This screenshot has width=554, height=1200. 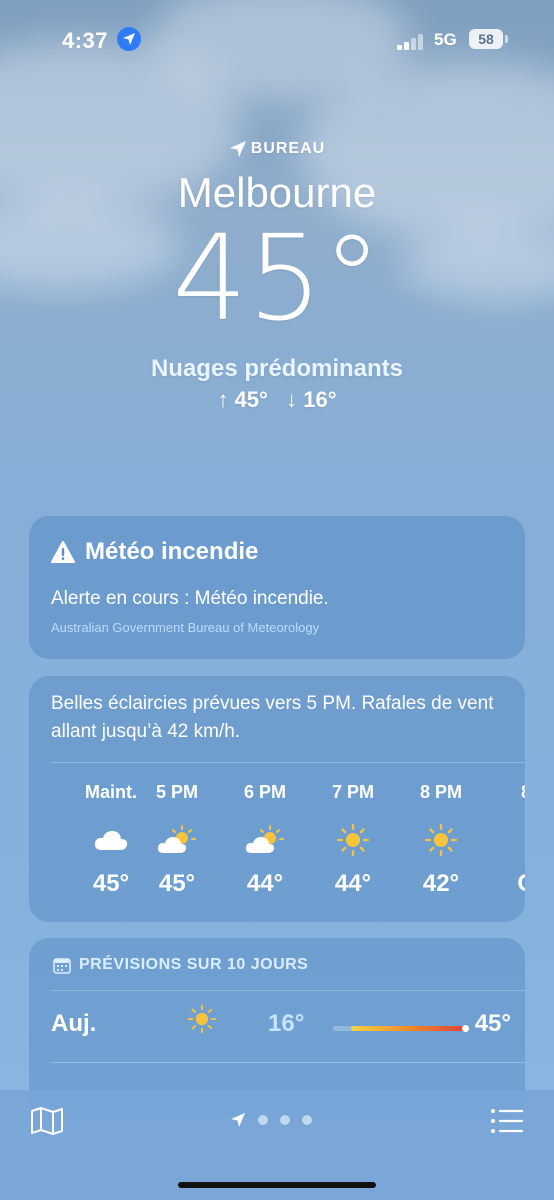 What do you see at coordinates (172, 551) in the screenshot?
I see `alert-title-text: Météo incendie` at bounding box center [172, 551].